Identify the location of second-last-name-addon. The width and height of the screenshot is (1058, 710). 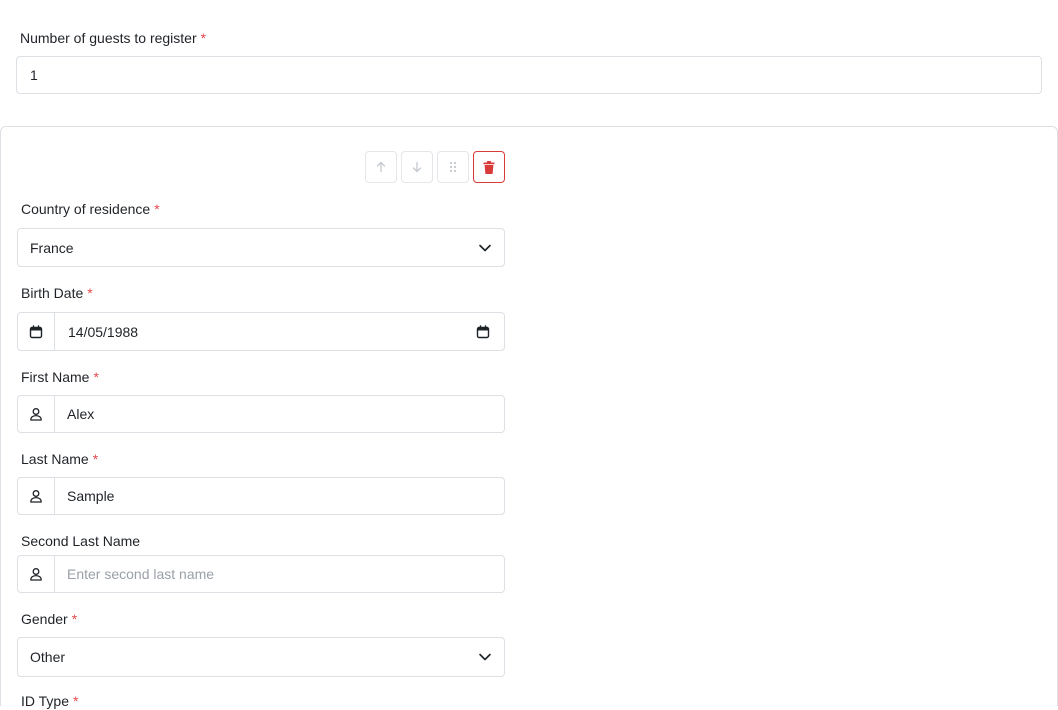
(36, 574).